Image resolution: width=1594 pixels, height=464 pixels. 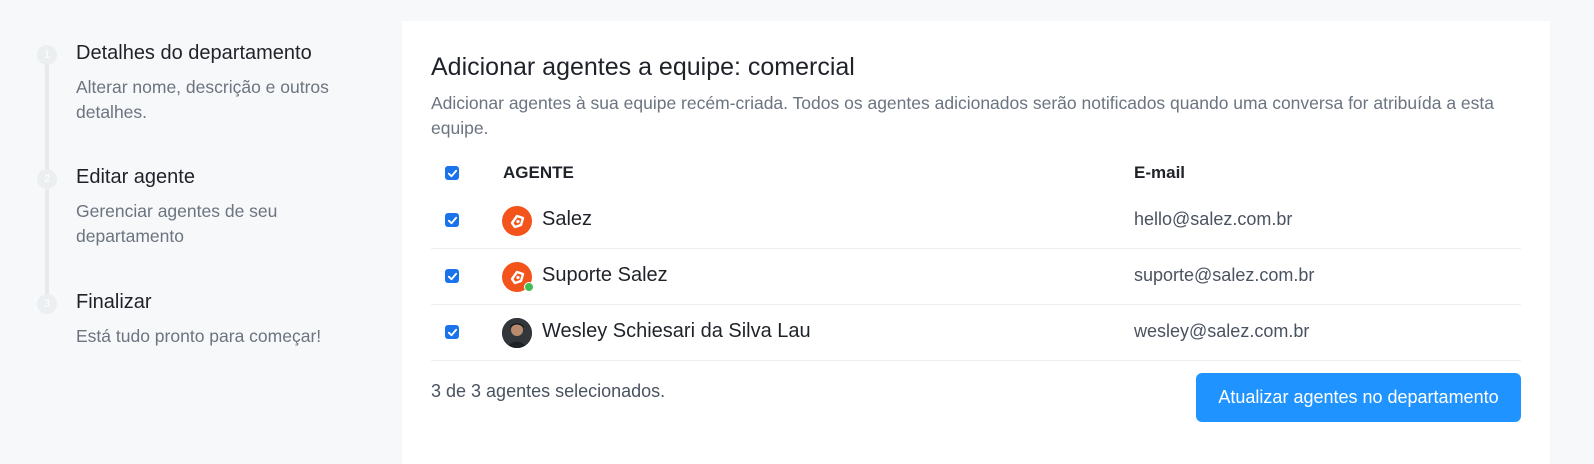 What do you see at coordinates (1224, 275) in the screenshot?
I see `agent-email: suporte@salez.com.br` at bounding box center [1224, 275].